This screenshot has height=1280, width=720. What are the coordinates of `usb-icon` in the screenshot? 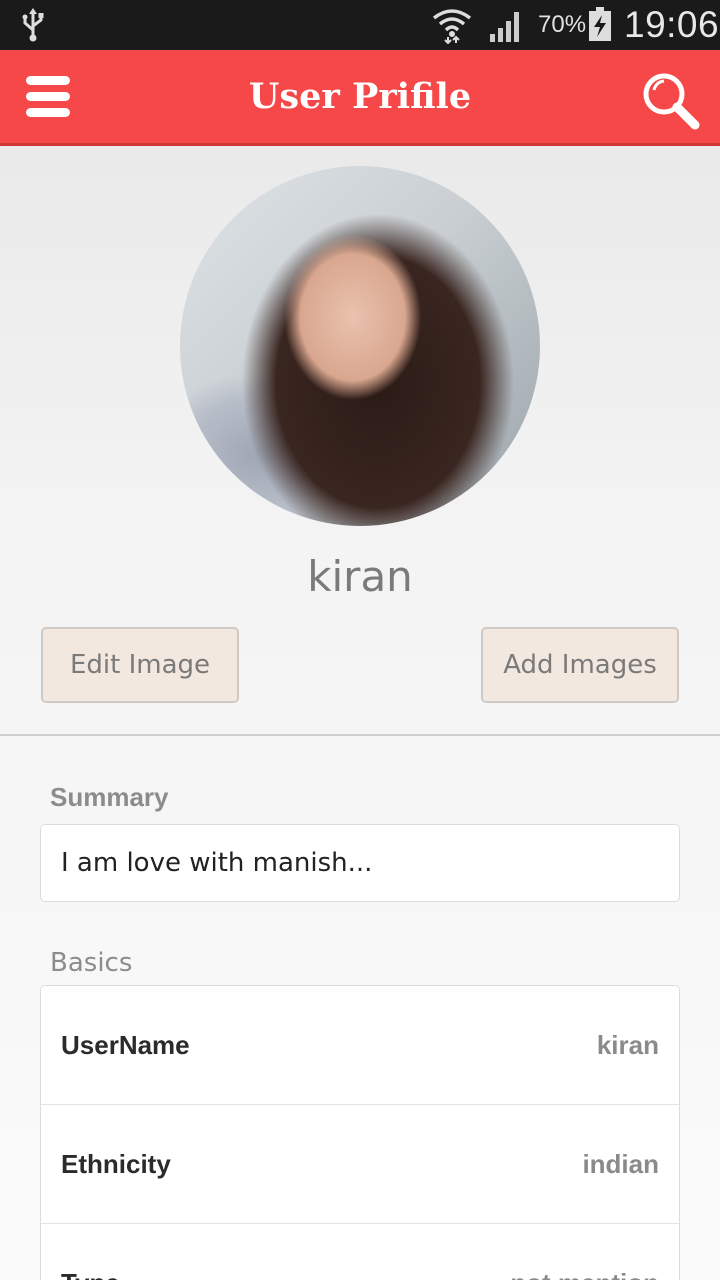 It's located at (33, 25).